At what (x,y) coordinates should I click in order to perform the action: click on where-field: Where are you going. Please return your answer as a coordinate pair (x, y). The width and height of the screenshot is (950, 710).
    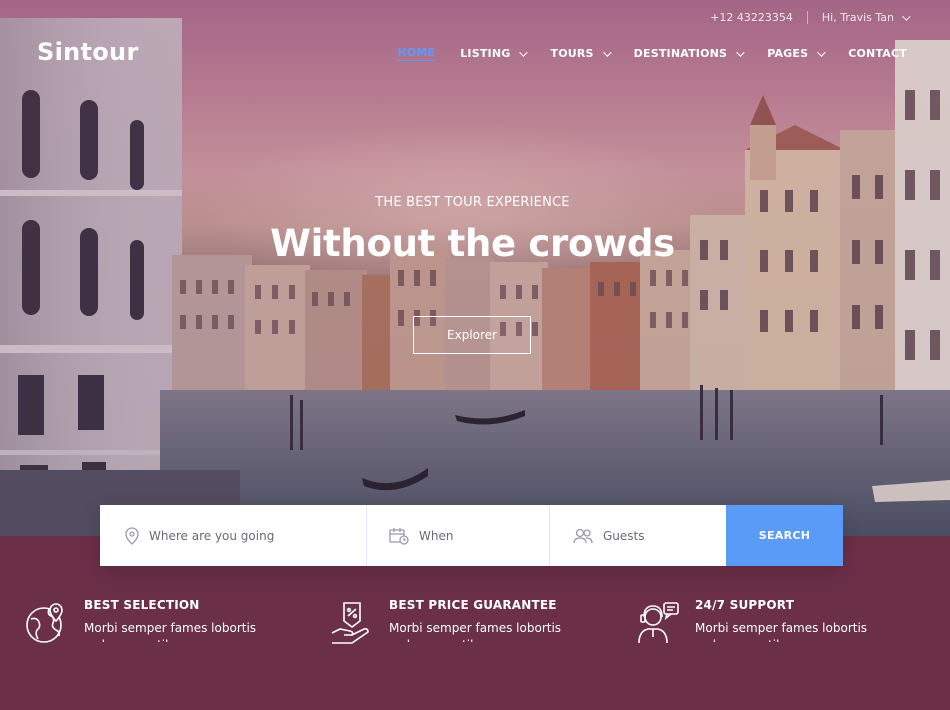
    Looking at the image, I should click on (233, 535).